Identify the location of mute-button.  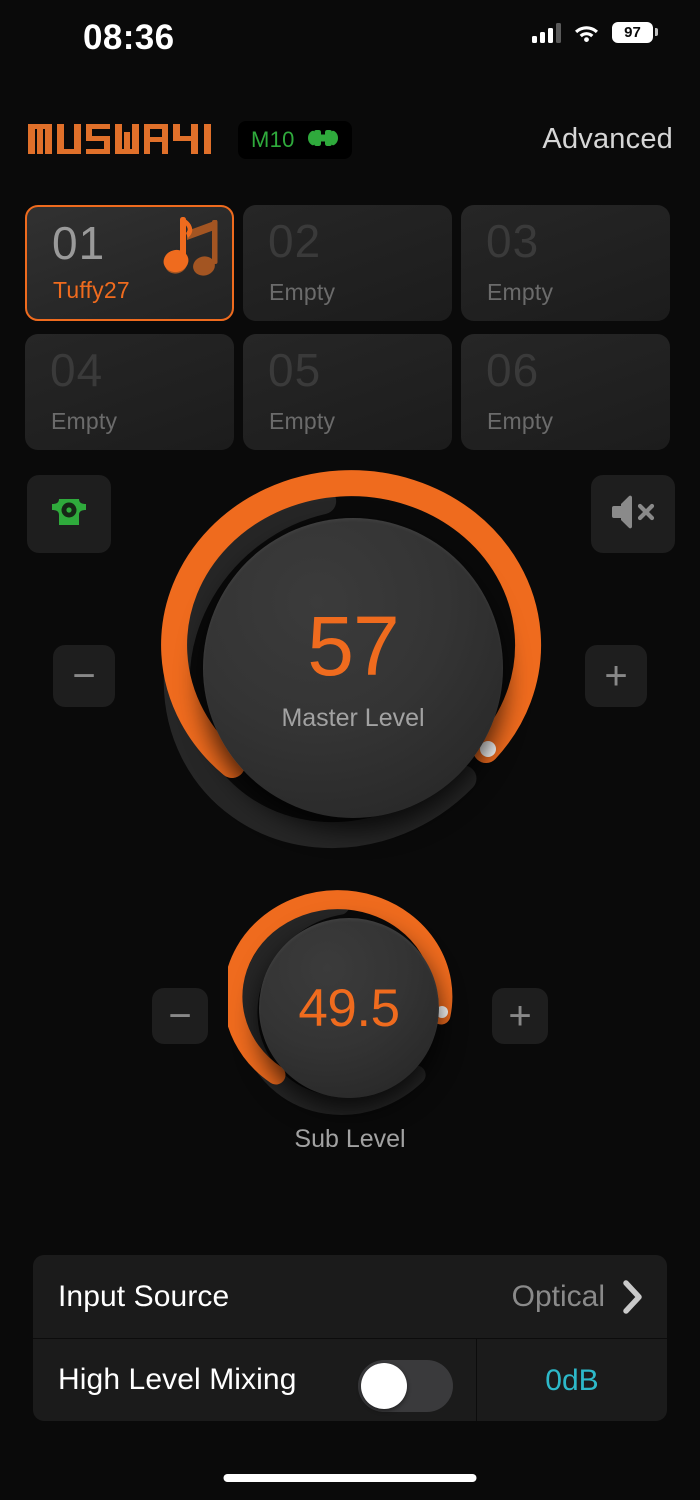
(633, 514).